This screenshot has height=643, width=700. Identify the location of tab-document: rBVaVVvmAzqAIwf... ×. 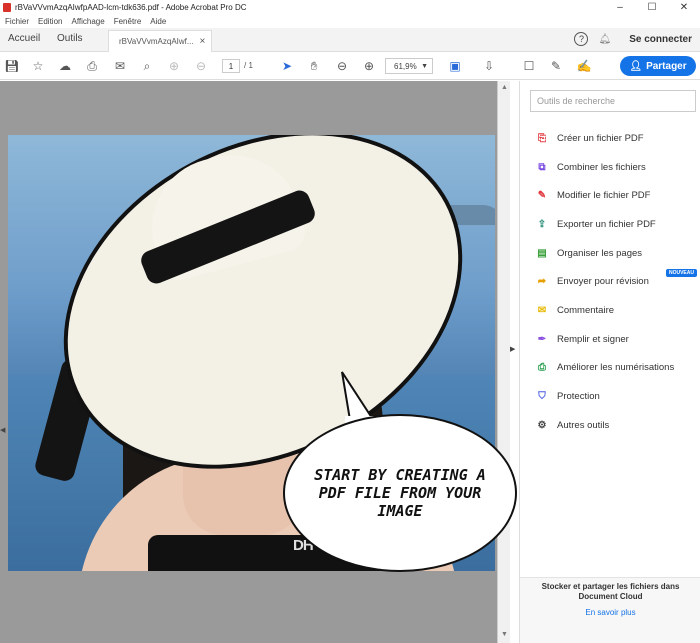
(160, 41).